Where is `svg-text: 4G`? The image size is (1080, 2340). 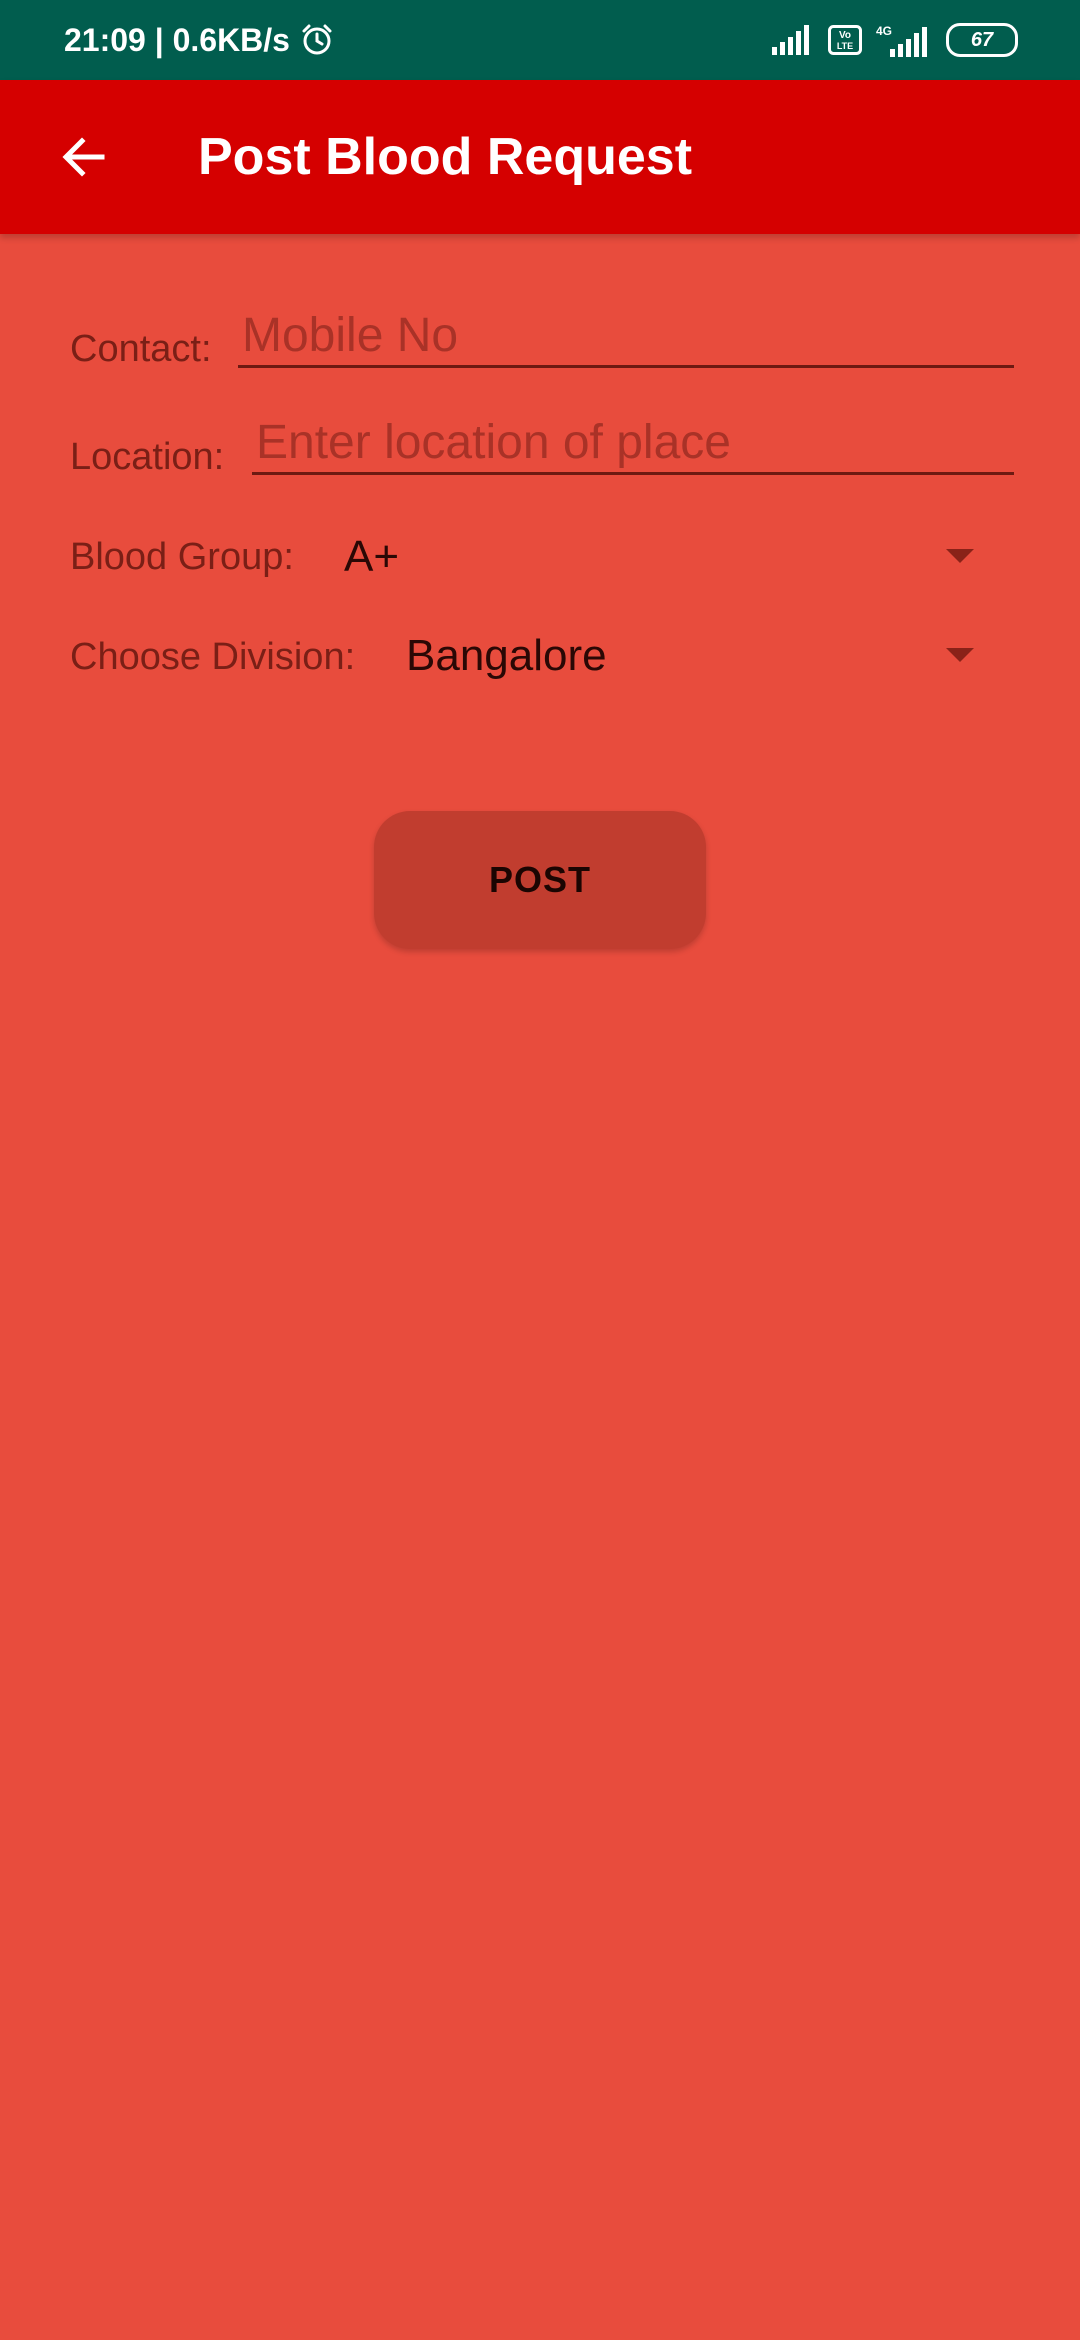 svg-text: 4G is located at coordinates (884, 31).